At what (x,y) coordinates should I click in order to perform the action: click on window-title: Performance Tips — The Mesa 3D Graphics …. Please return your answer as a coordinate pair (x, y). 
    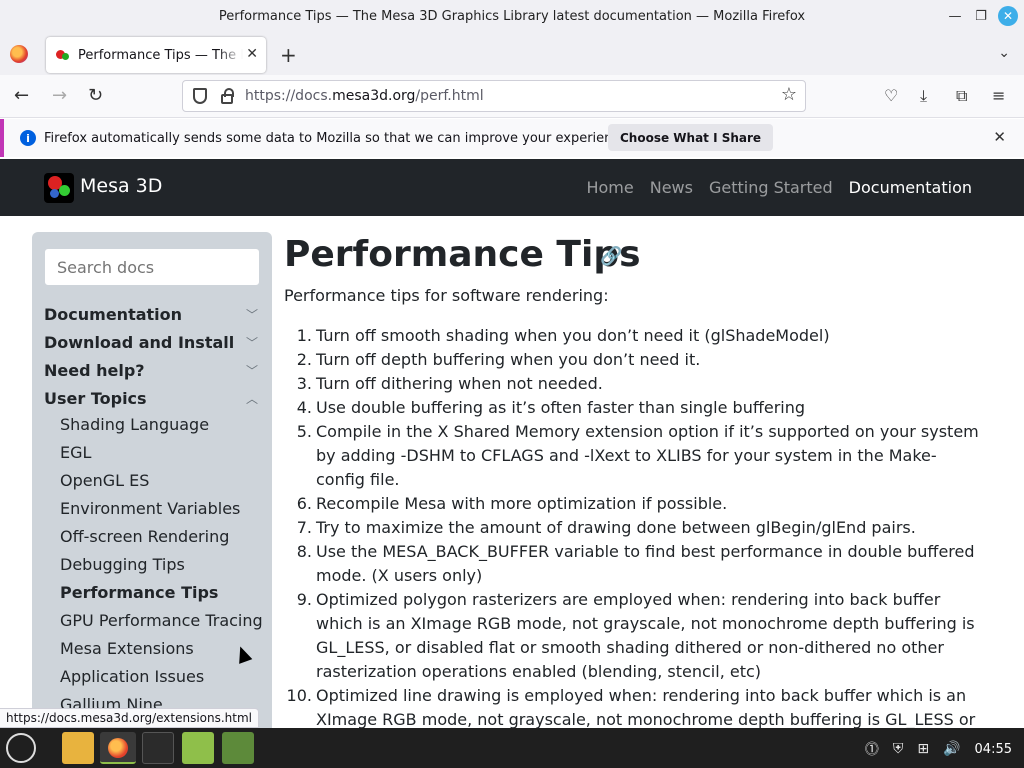
    Looking at the image, I should click on (512, 16).